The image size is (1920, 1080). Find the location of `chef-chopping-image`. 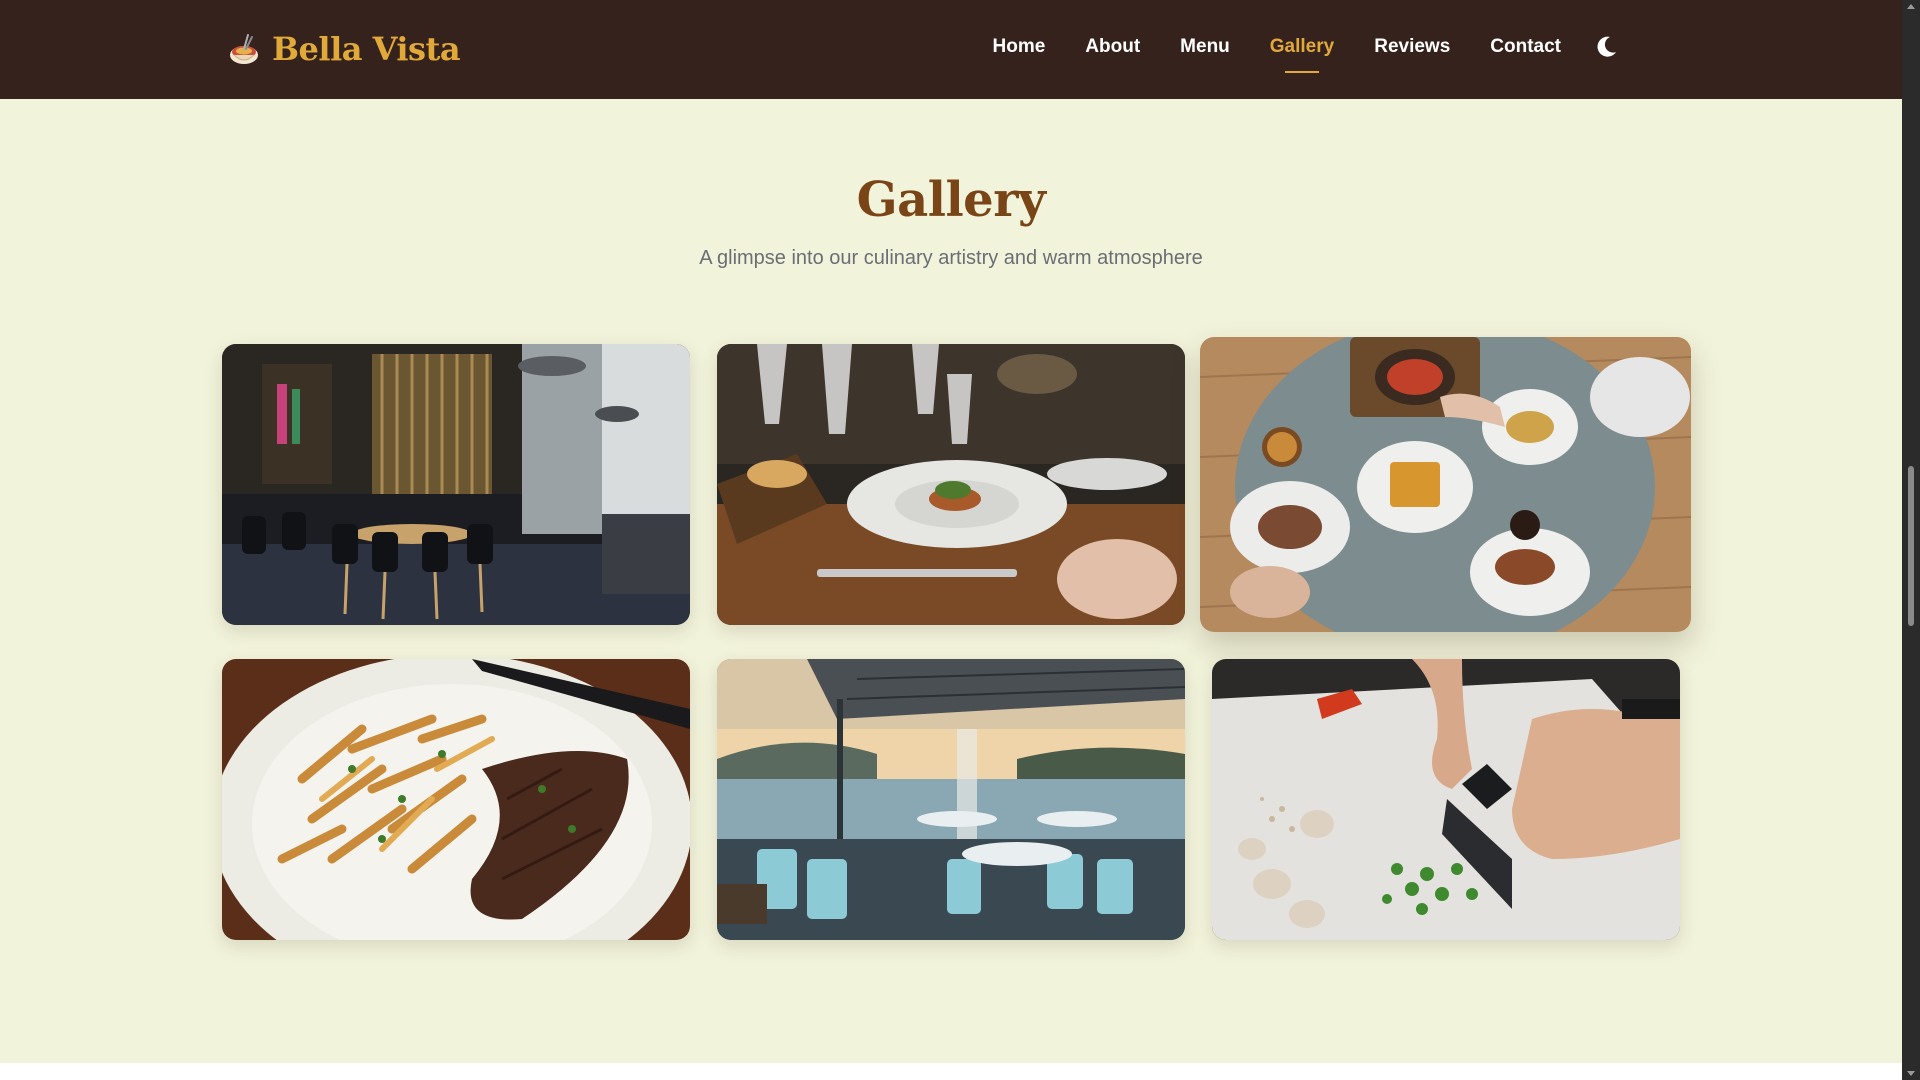

chef-chopping-image is located at coordinates (1446, 799).